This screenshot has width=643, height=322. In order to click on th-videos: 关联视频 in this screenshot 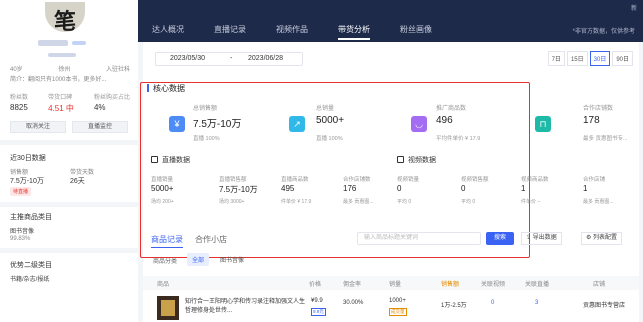, I will do `click(493, 283)`.